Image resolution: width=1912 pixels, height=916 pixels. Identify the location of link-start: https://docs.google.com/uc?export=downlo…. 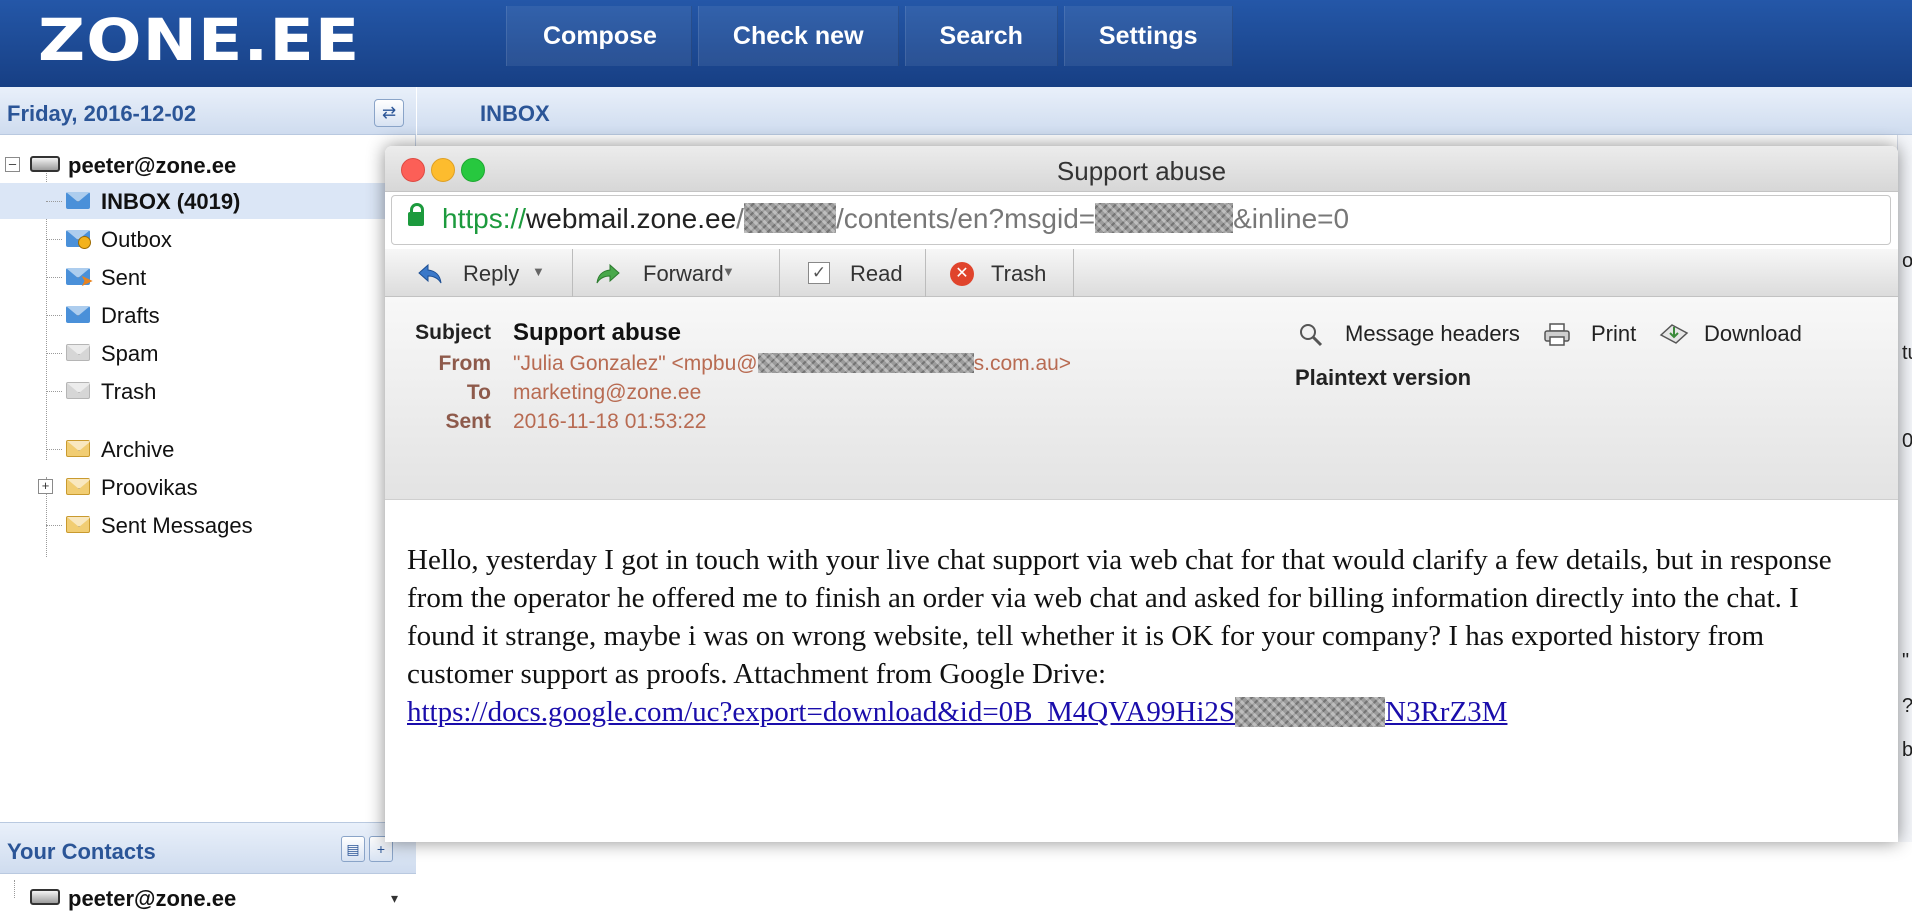
(821, 712).